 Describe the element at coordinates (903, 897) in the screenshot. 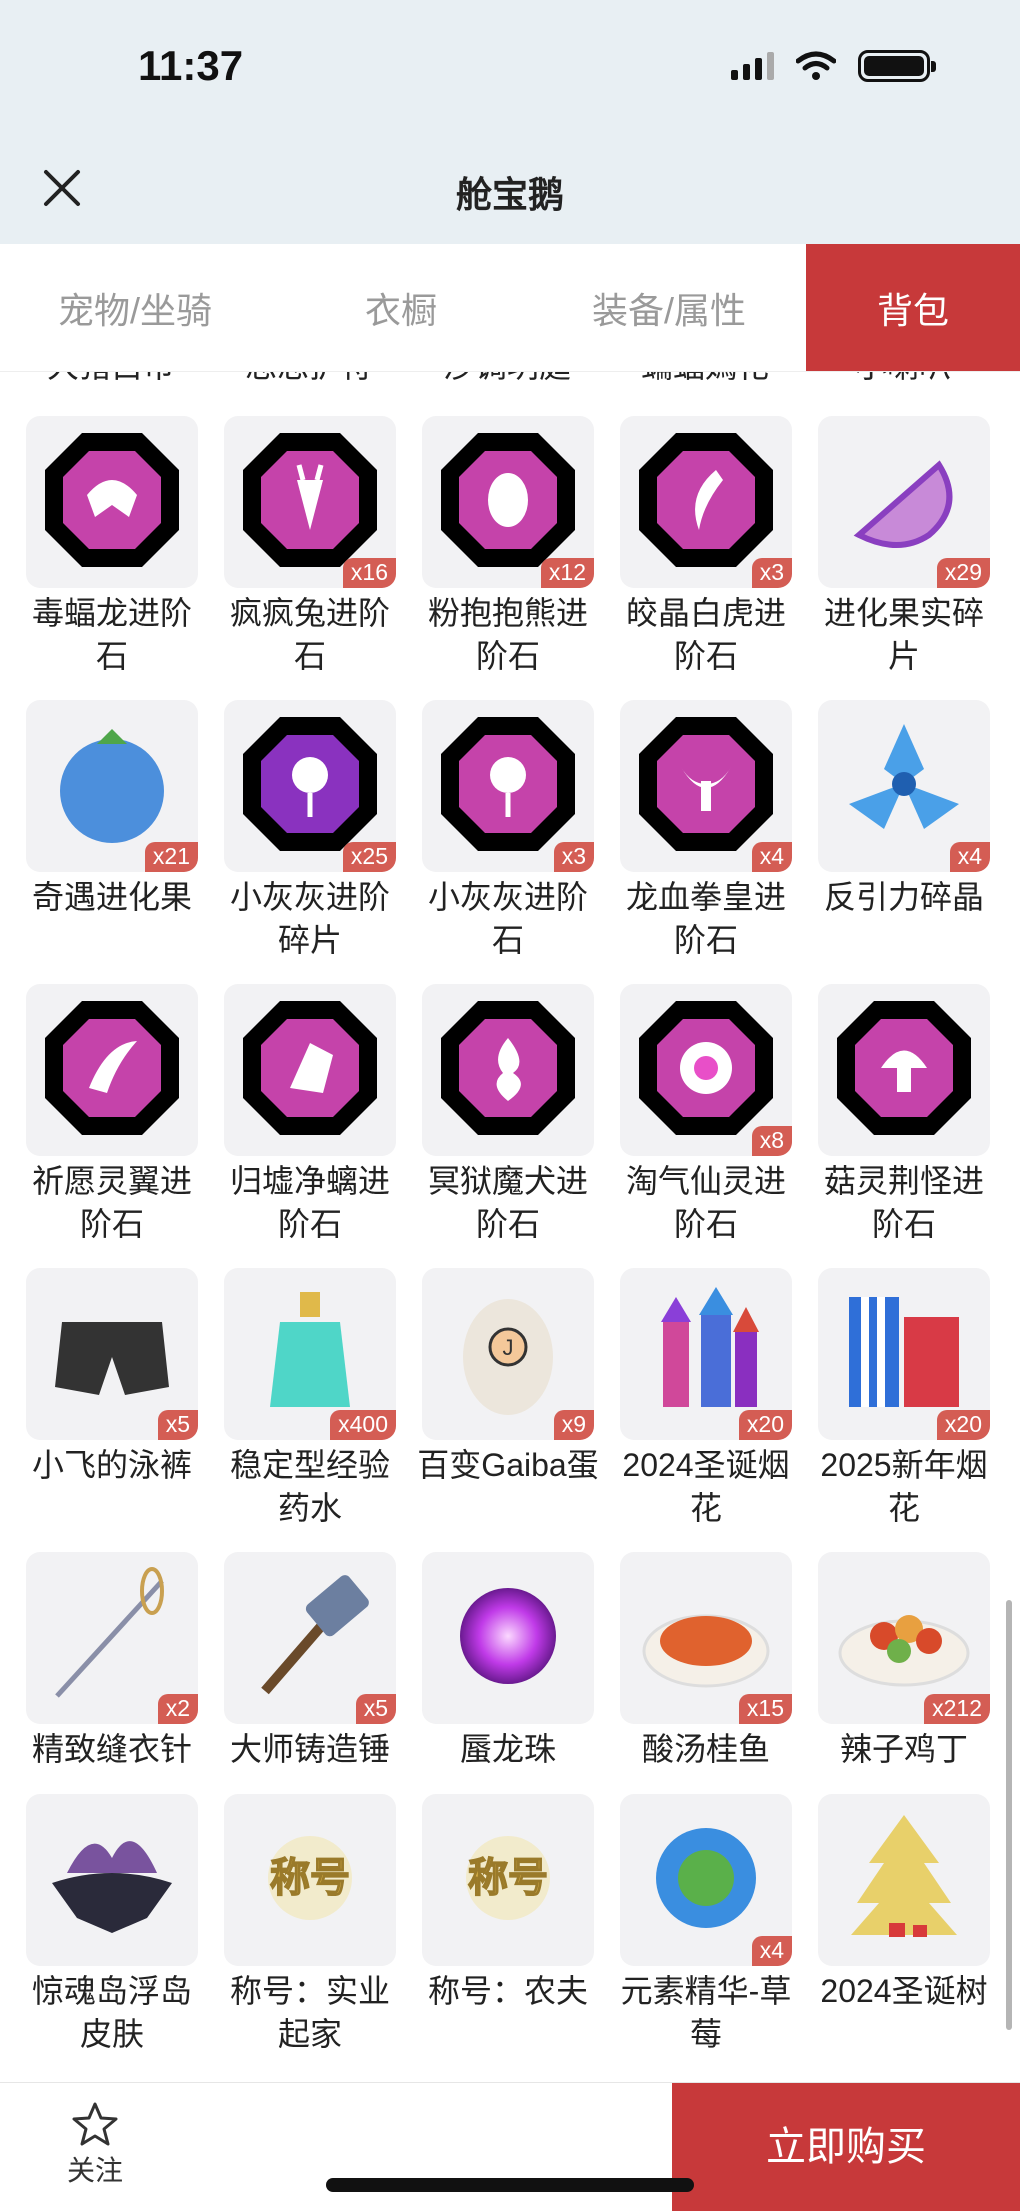

I see `item-name: 反引力碎晶` at that location.